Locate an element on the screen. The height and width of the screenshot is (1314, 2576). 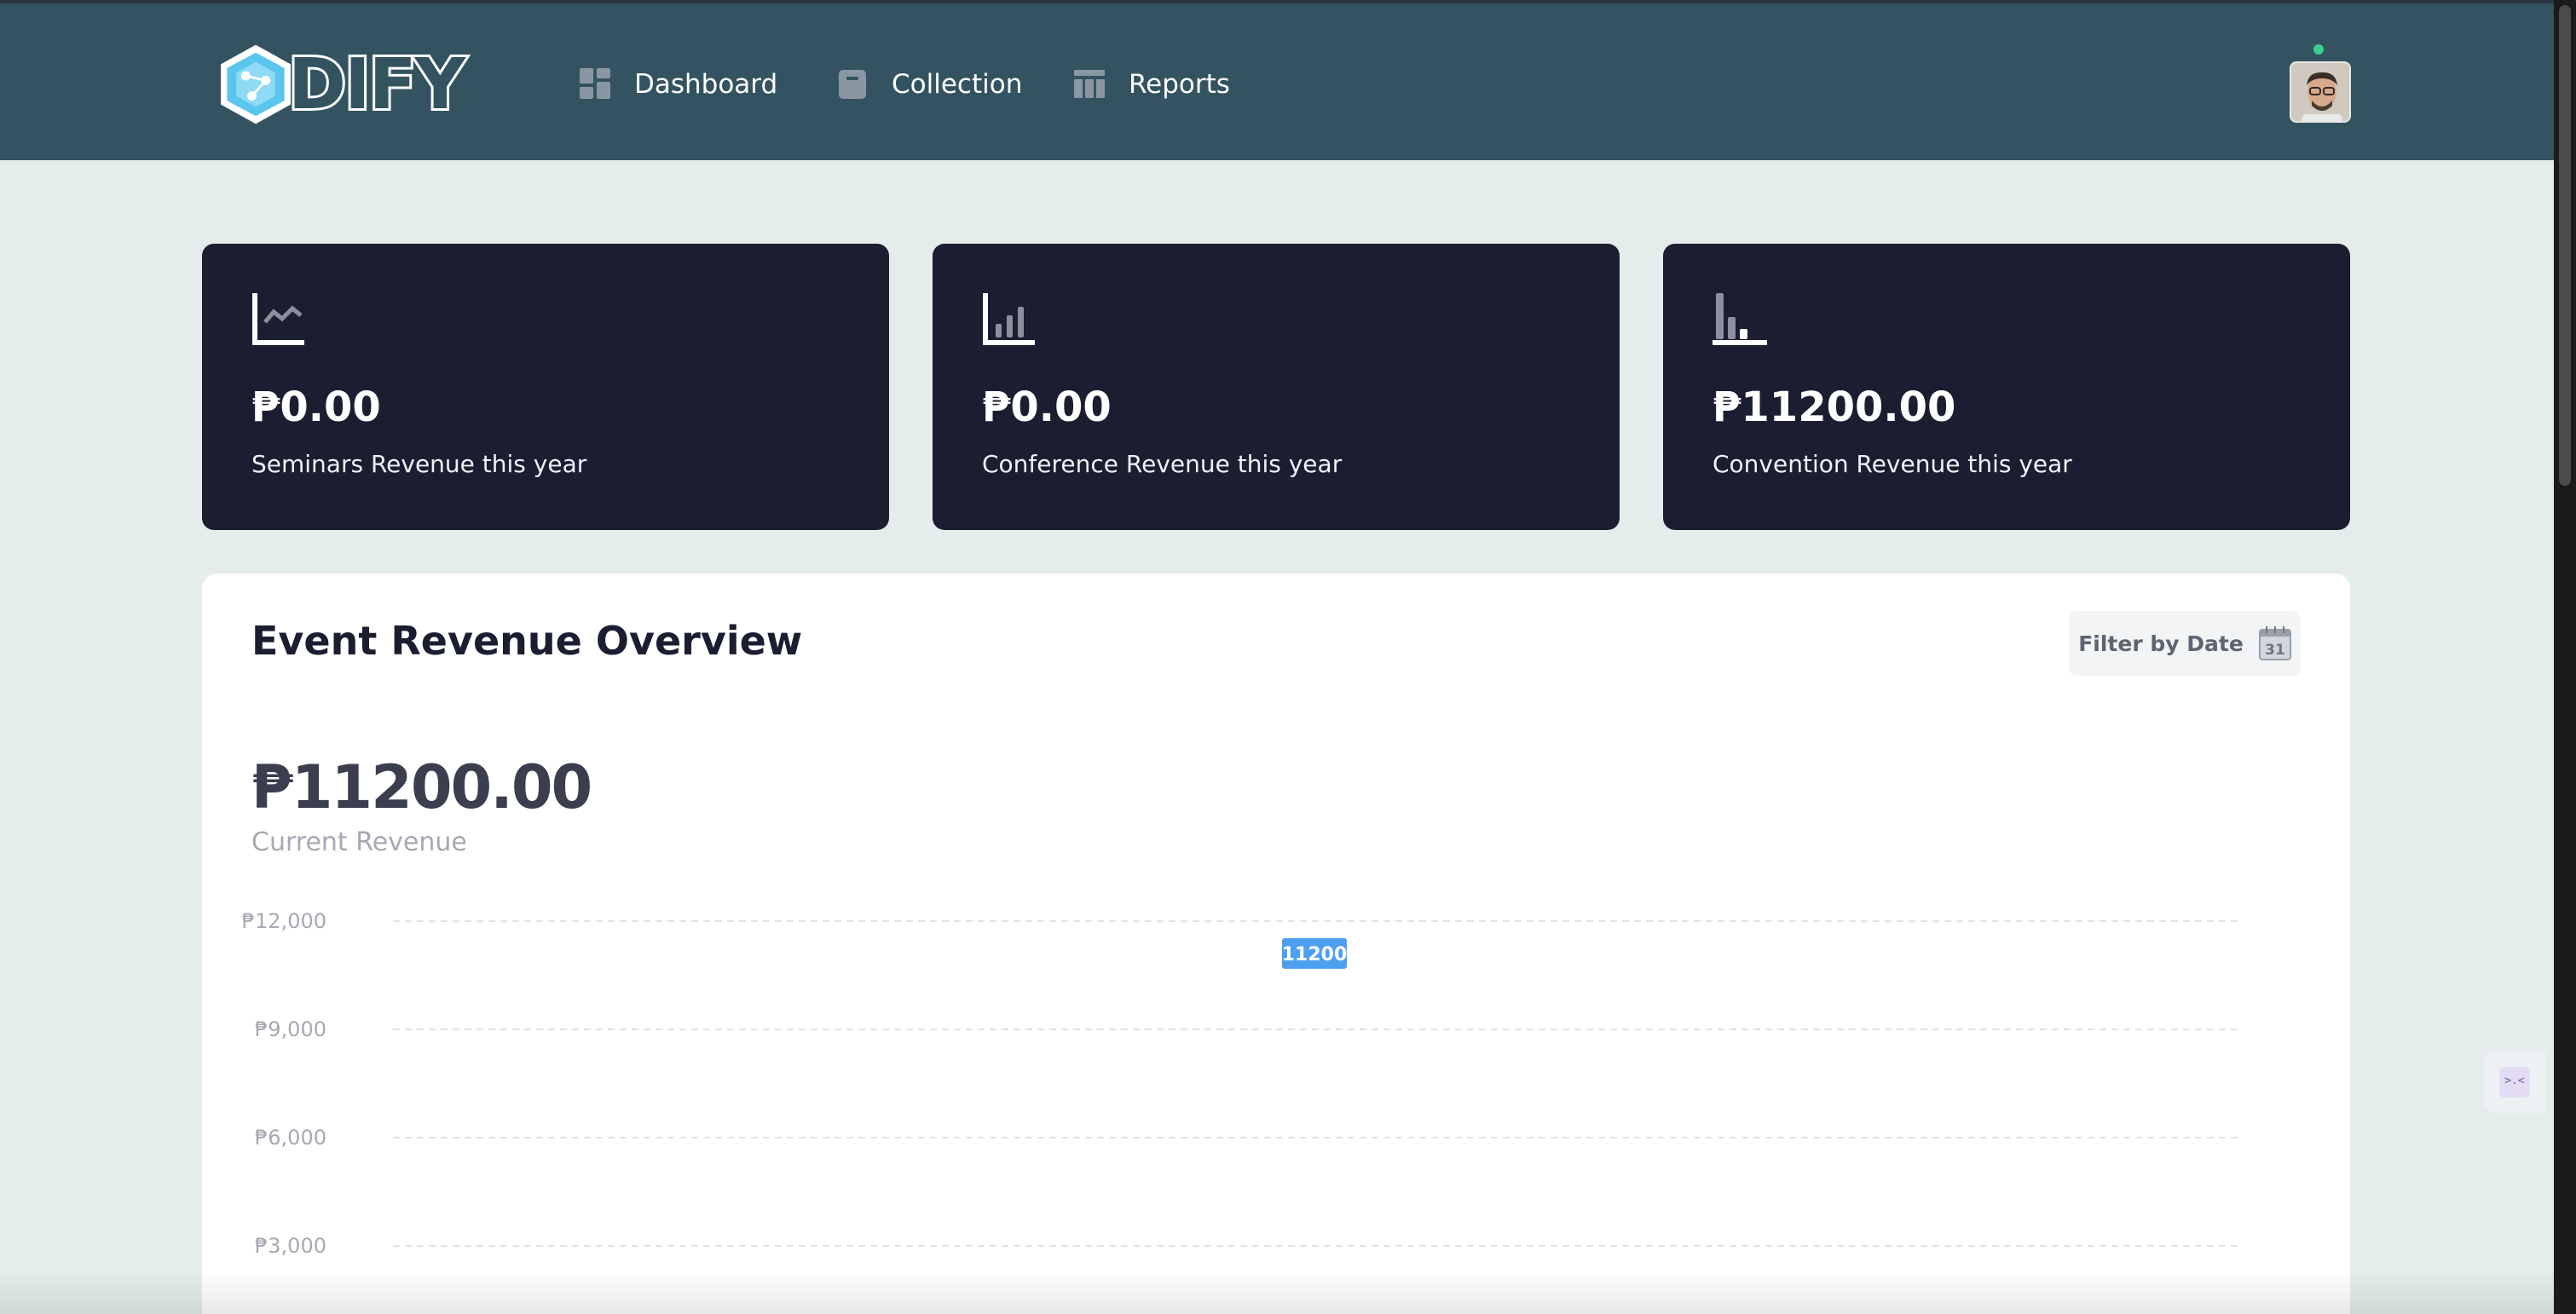
conference-revenue-label: Conference Revenue this year is located at coordinates (1162, 464).